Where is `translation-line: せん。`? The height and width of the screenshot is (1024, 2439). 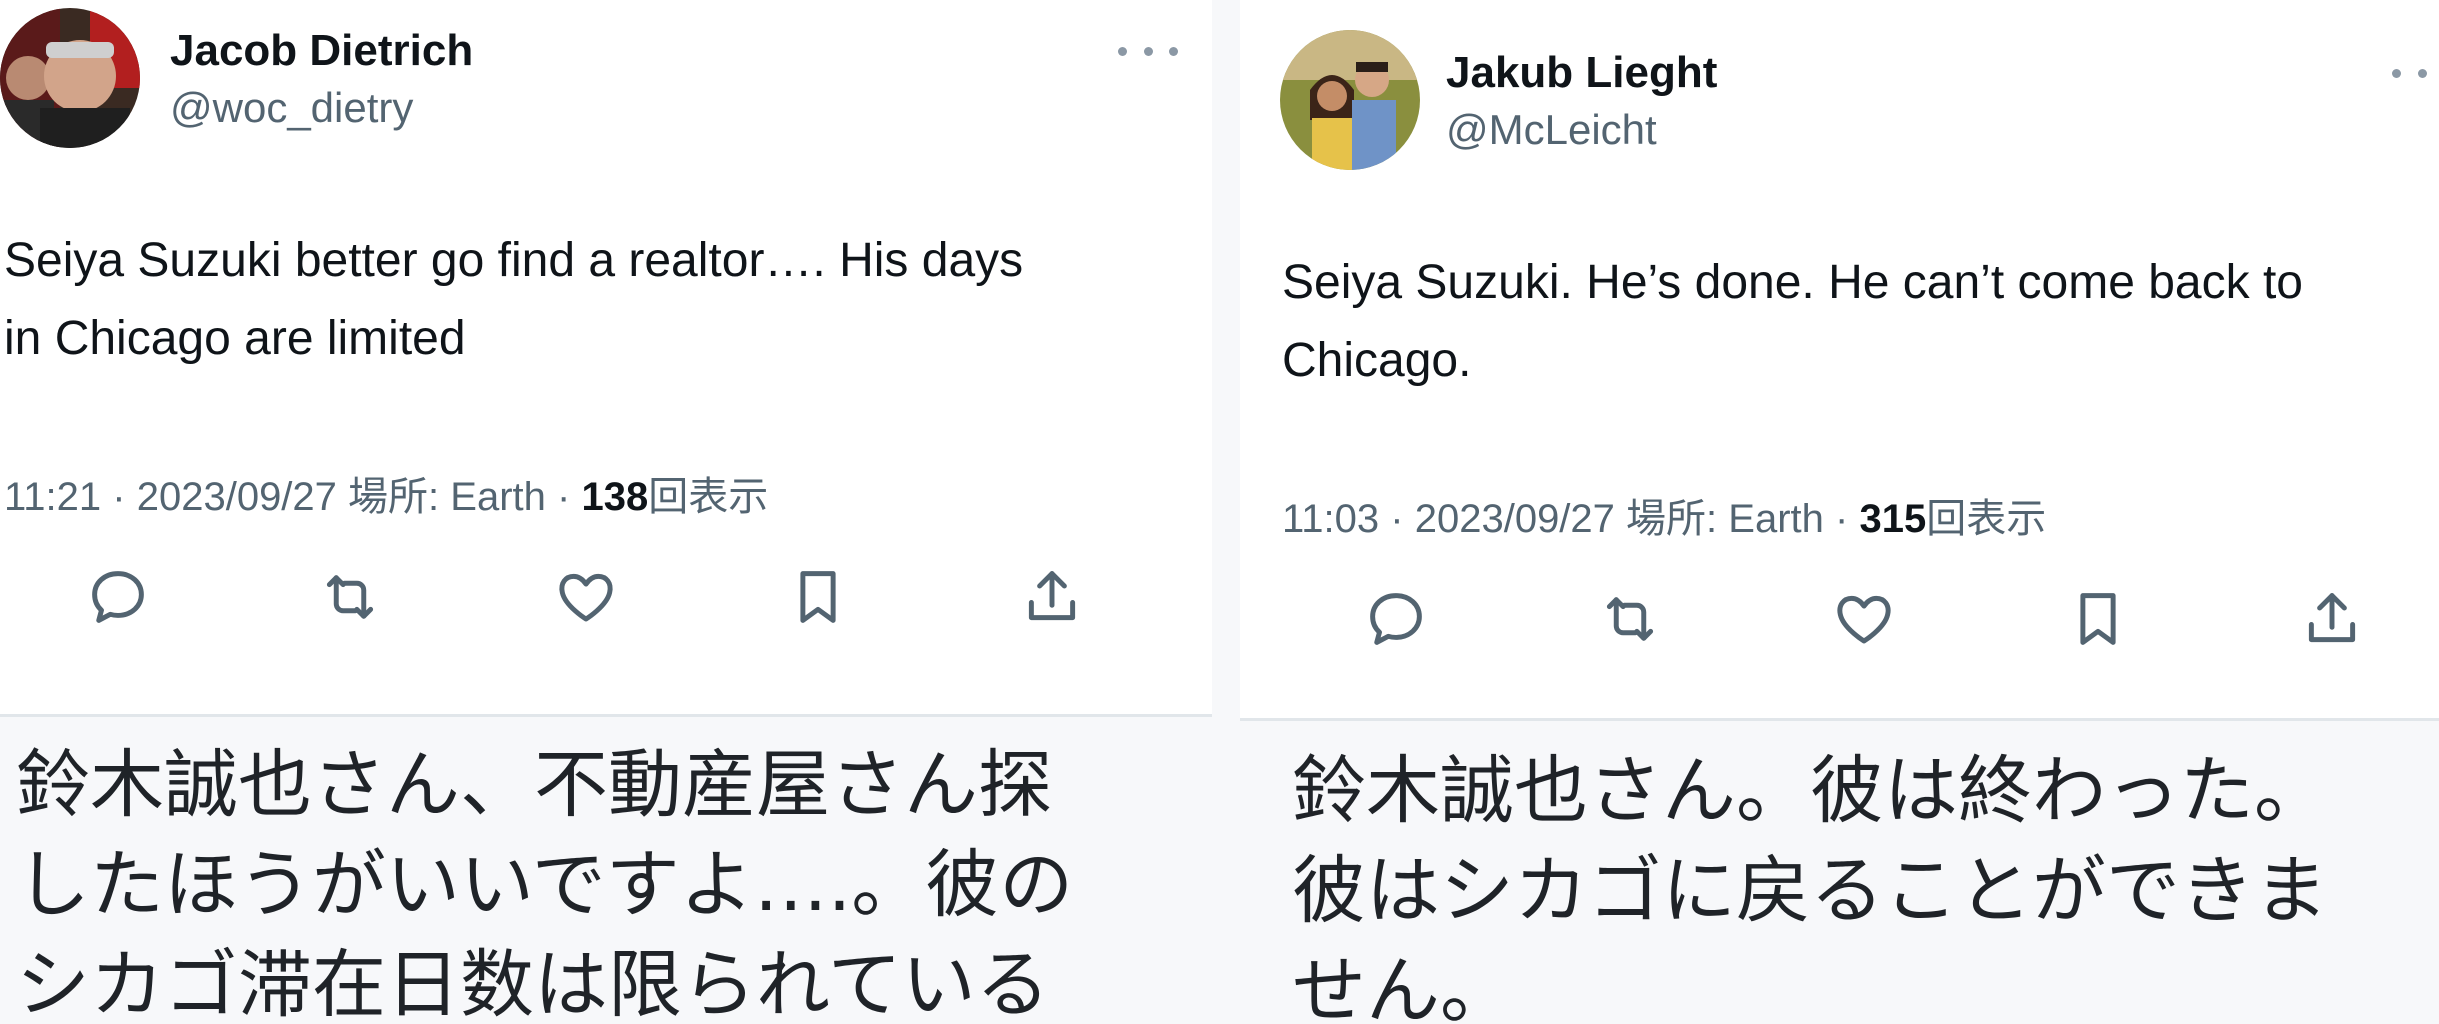
translation-line: せん。 is located at coordinates (1403, 986).